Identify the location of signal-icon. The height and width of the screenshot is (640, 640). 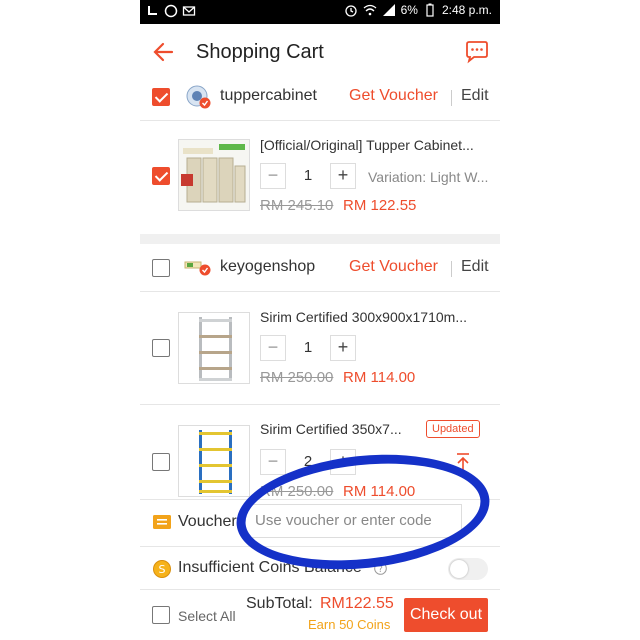
(389, 10).